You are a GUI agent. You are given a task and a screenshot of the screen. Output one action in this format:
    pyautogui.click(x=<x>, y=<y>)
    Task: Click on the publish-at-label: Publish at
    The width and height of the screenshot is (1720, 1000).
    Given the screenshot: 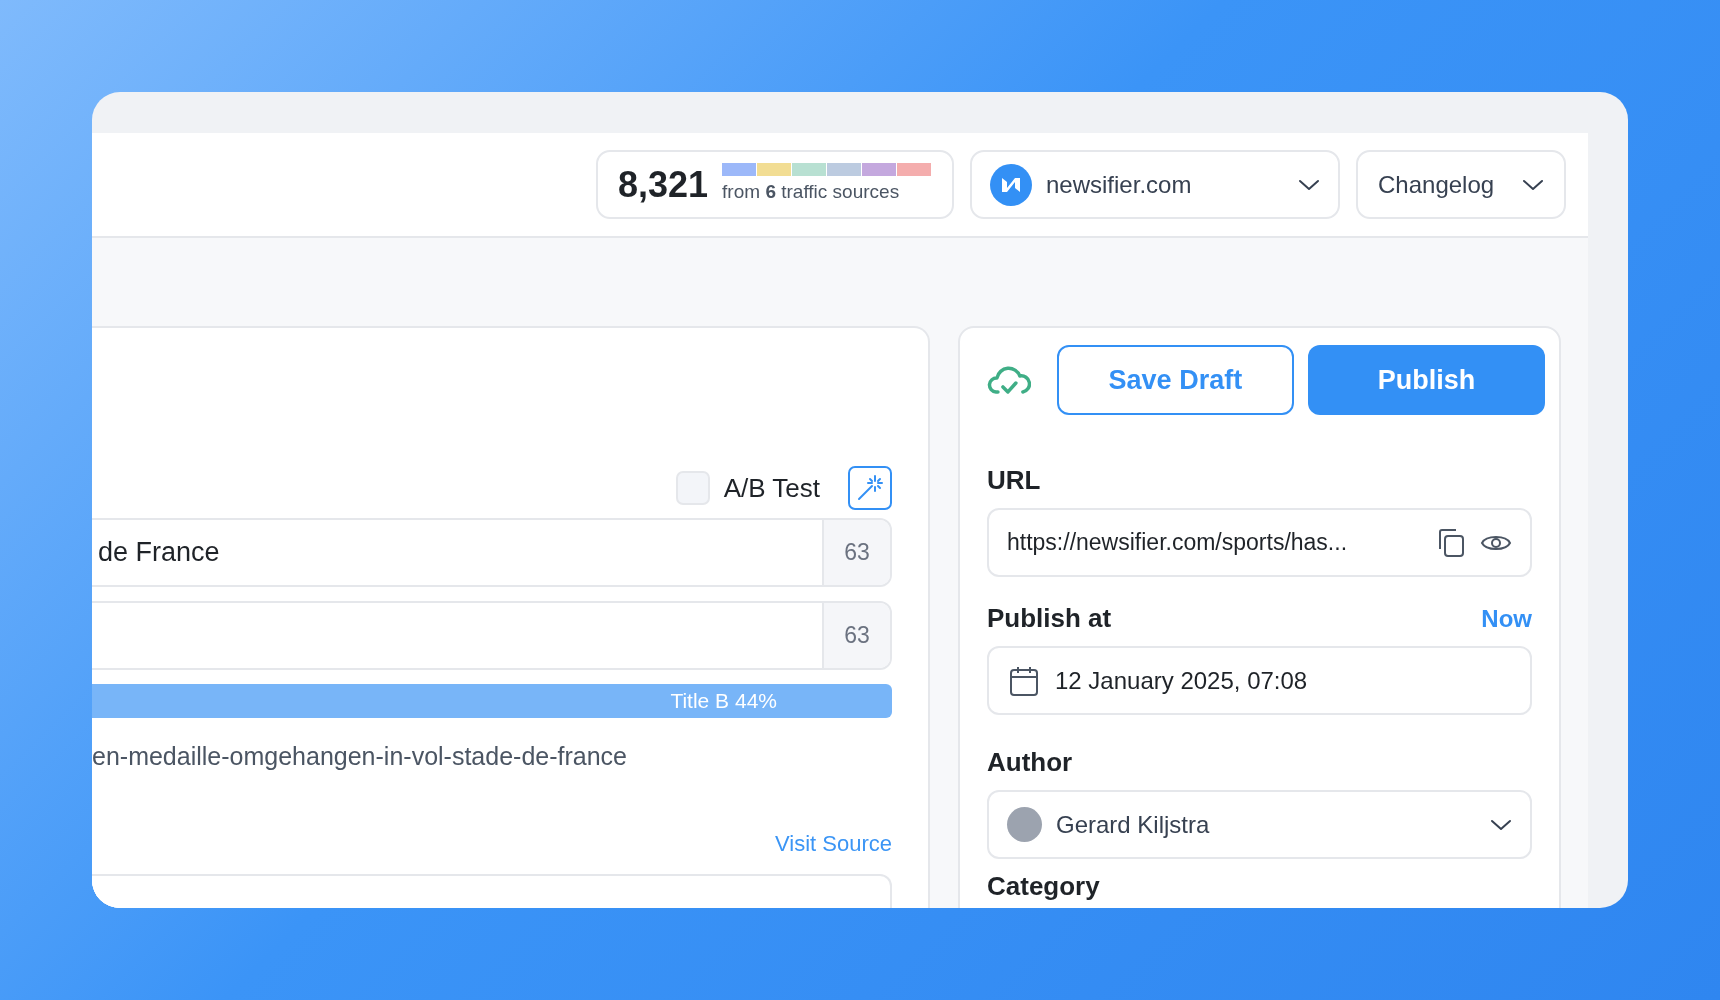 What is the action you would take?
    pyautogui.click(x=1049, y=618)
    